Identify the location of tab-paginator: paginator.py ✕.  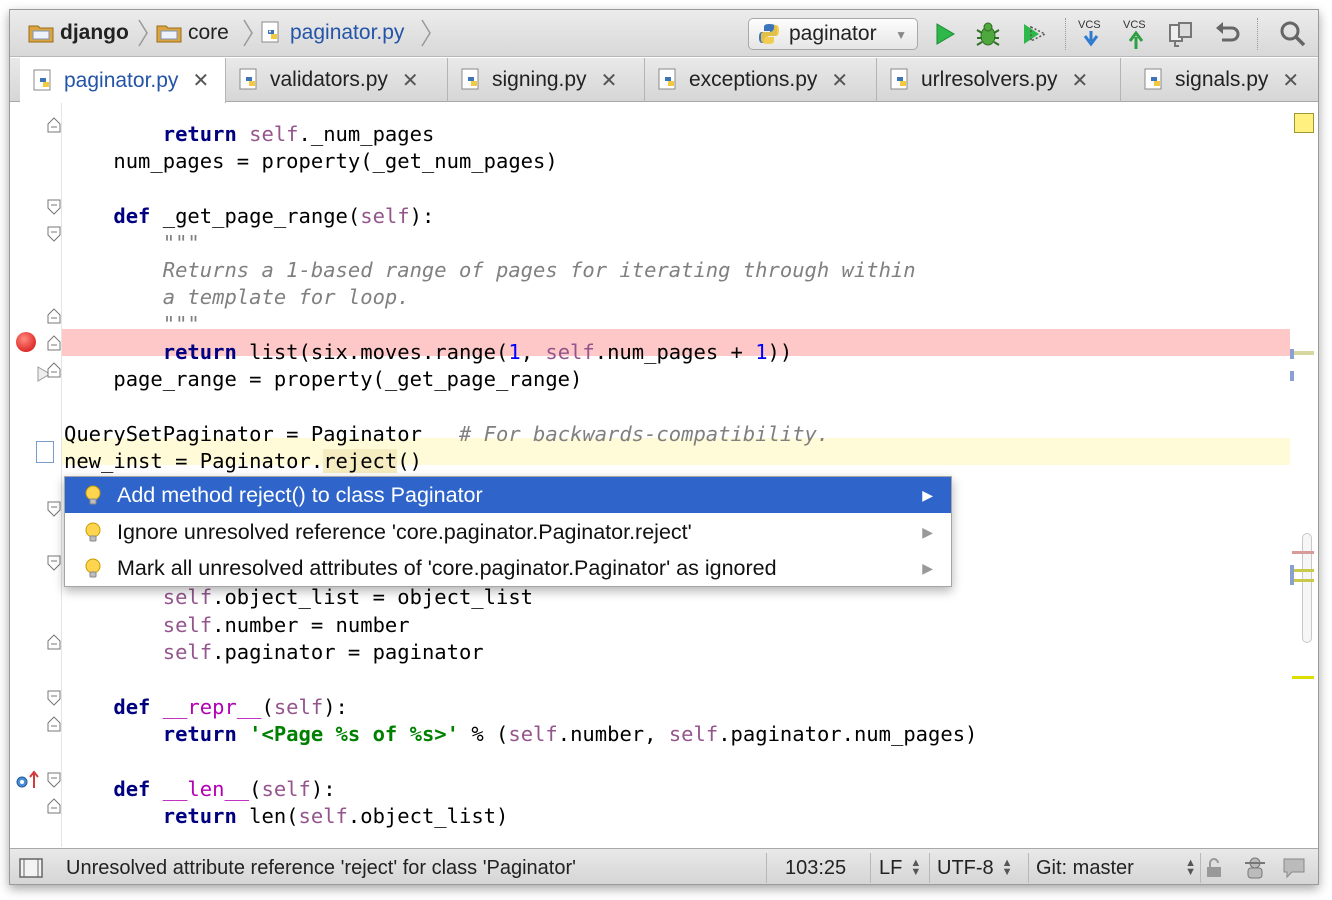
(123, 80).